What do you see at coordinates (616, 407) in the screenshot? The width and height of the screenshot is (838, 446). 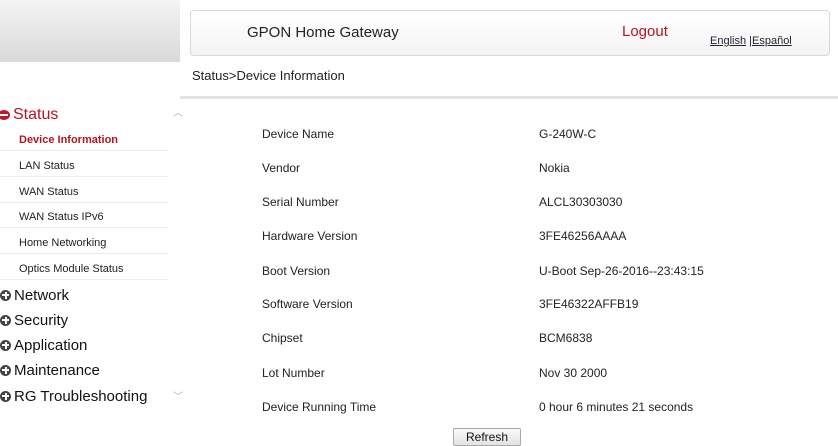 I see `info-value: 0 hour 6 minutes 21 seconds` at bounding box center [616, 407].